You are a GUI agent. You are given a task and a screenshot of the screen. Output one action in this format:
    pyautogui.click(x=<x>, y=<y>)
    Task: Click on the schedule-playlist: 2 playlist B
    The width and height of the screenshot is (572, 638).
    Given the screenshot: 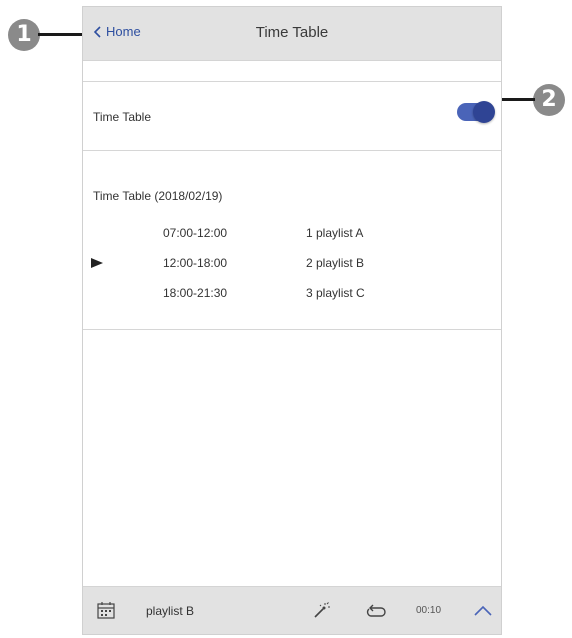 What is the action you would take?
    pyautogui.click(x=335, y=263)
    